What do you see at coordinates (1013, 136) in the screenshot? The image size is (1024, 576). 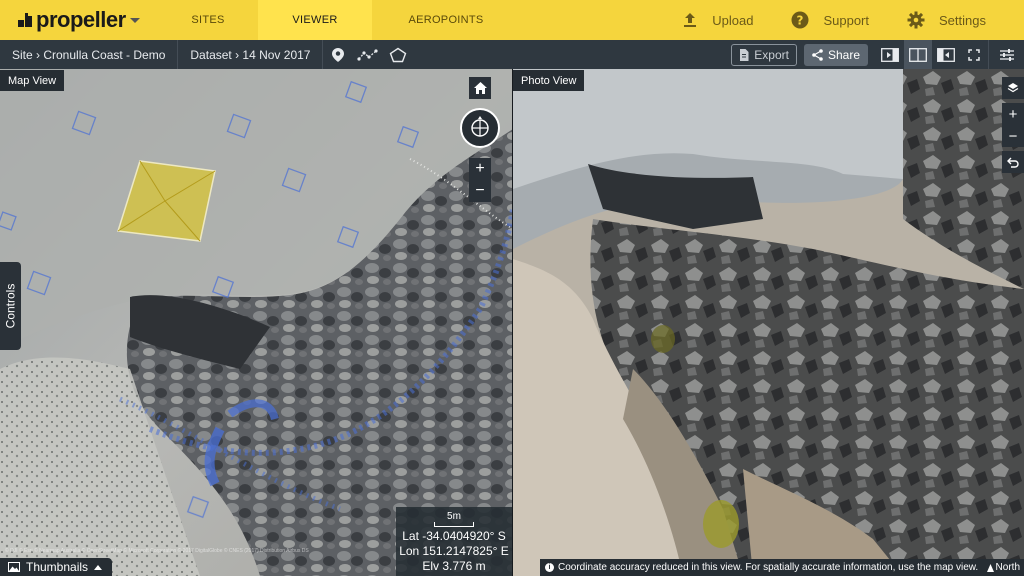 I see `photo-zoom-out-icon: −` at bounding box center [1013, 136].